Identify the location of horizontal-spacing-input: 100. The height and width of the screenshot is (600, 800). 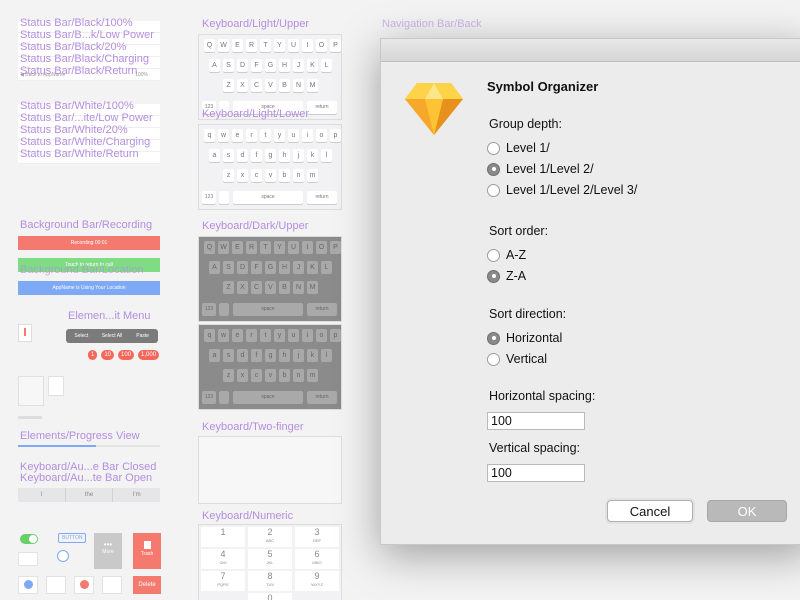
(536, 421).